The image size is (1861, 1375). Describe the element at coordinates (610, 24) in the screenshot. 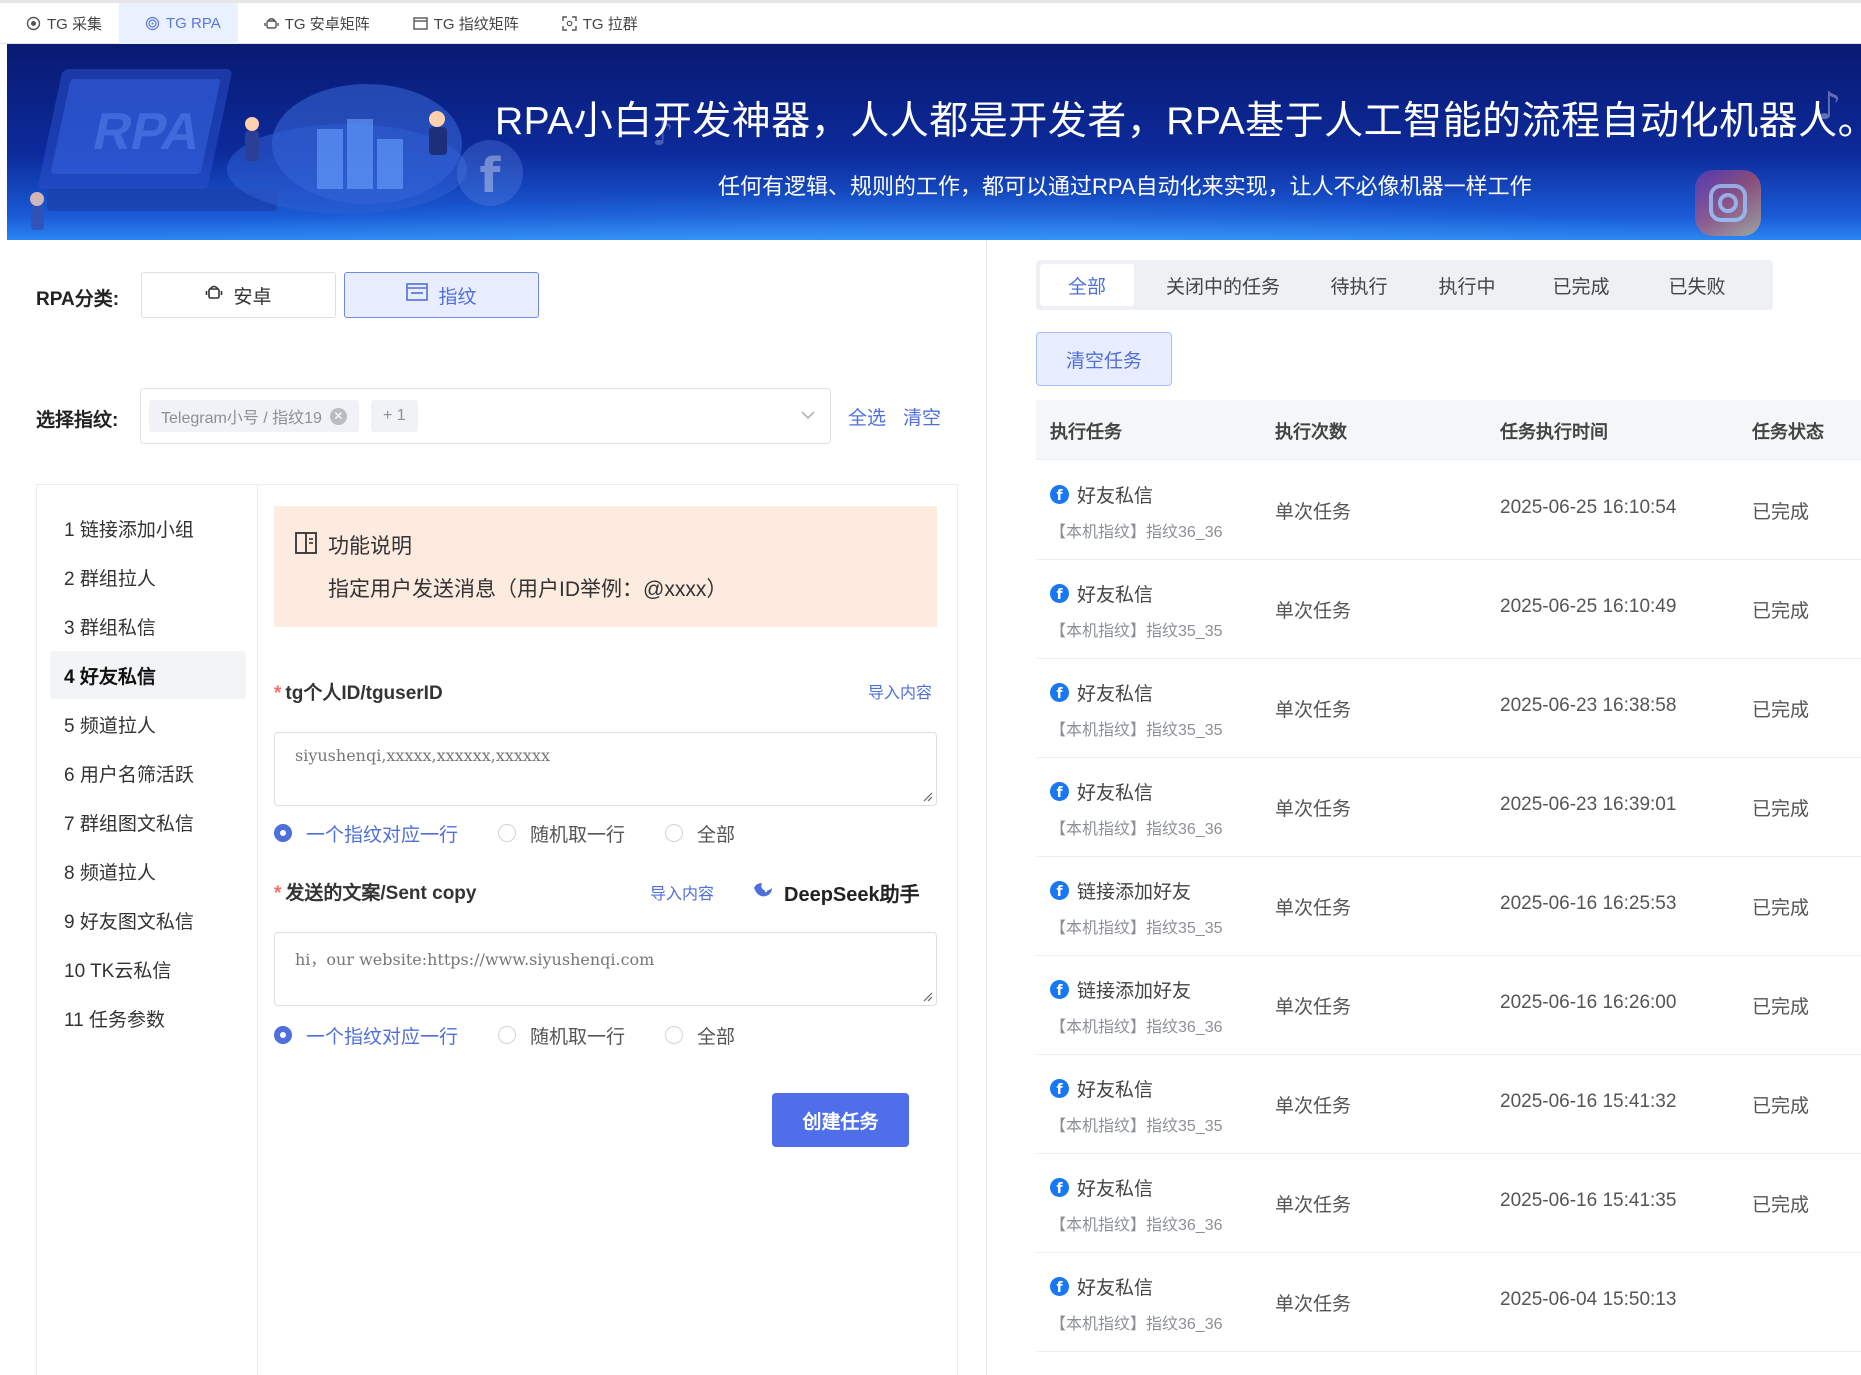

I see `top-tab-label: TG 拉群` at that location.